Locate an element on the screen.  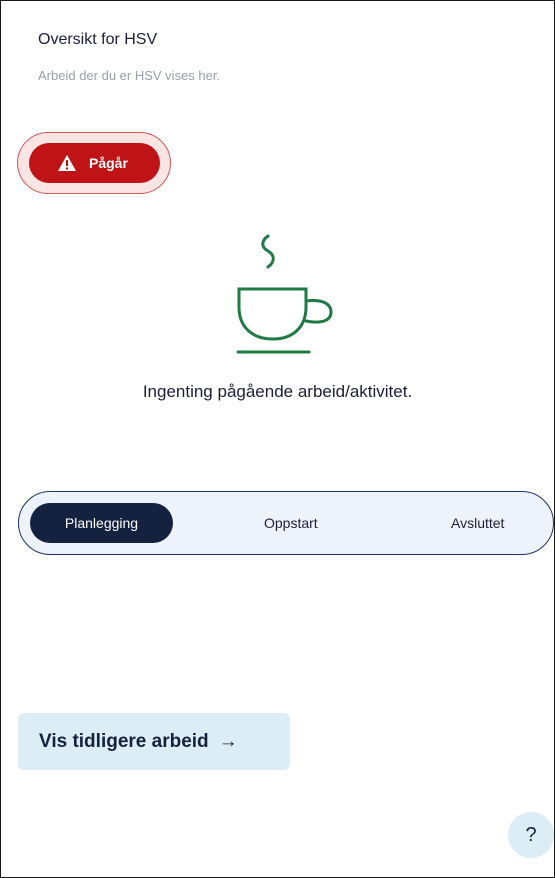
help-button: ? is located at coordinates (531, 835).